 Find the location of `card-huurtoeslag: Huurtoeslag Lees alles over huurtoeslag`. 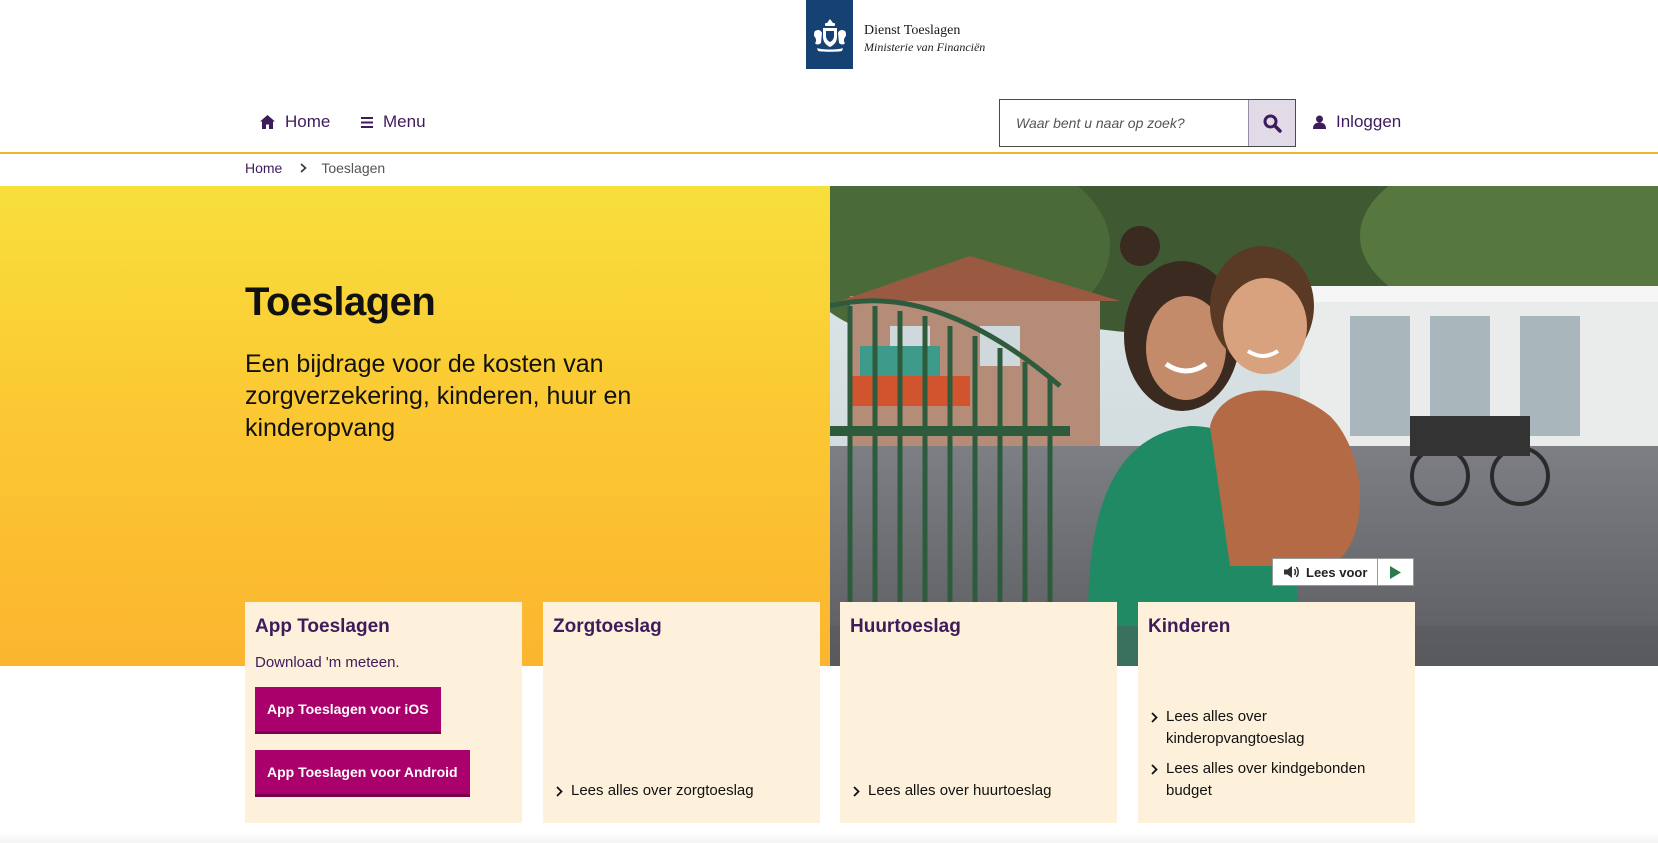

card-huurtoeslag: Huurtoeslag Lees alles over huurtoeslag is located at coordinates (978, 712).